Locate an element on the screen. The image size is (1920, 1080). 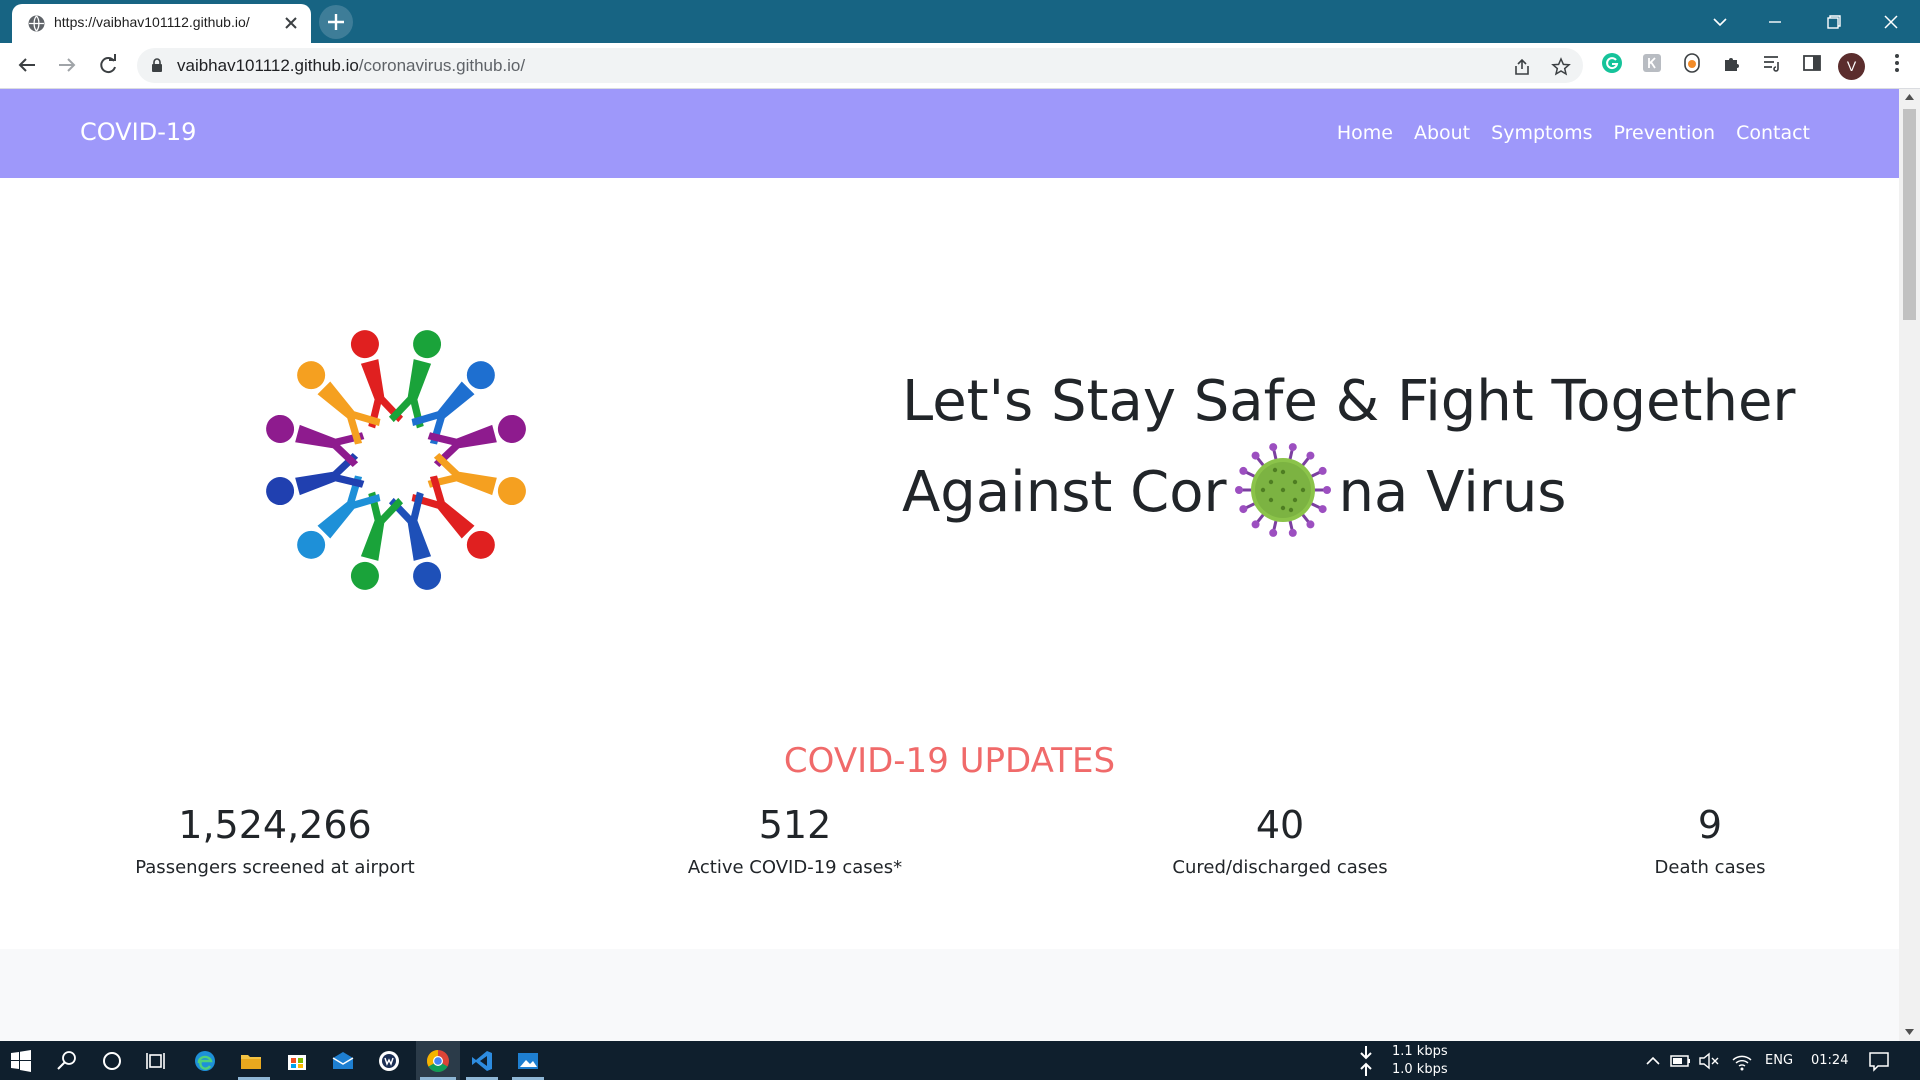
extension-orange-icon is located at coordinates (1692, 63).